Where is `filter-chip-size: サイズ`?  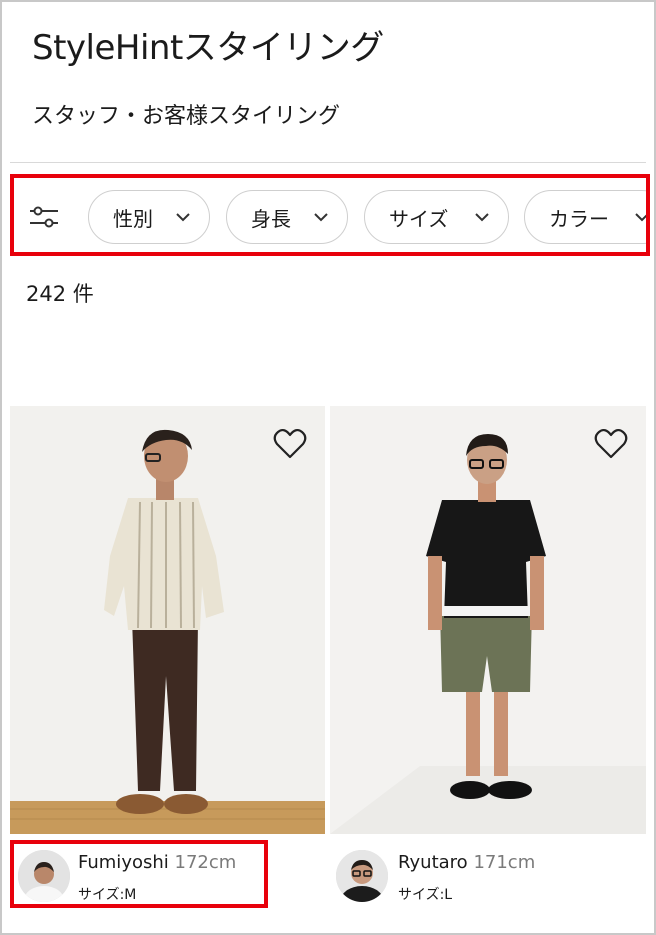 filter-chip-size: サイズ is located at coordinates (436, 217).